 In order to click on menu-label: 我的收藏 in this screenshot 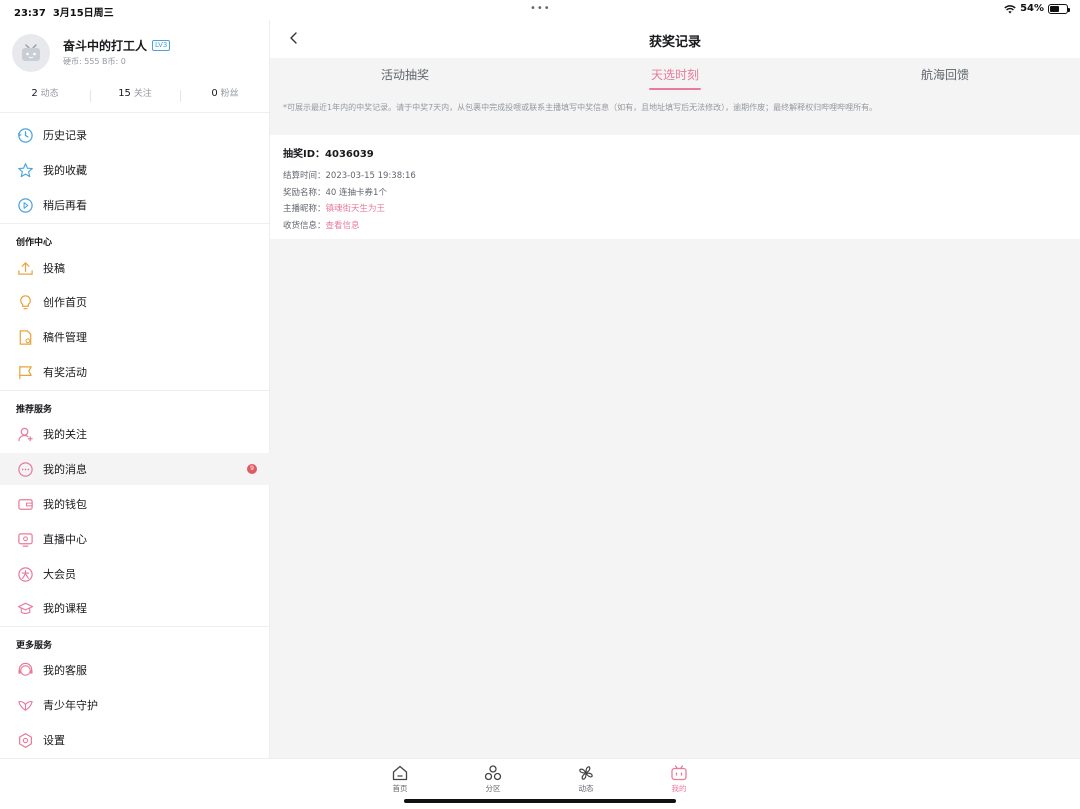, I will do `click(65, 170)`.